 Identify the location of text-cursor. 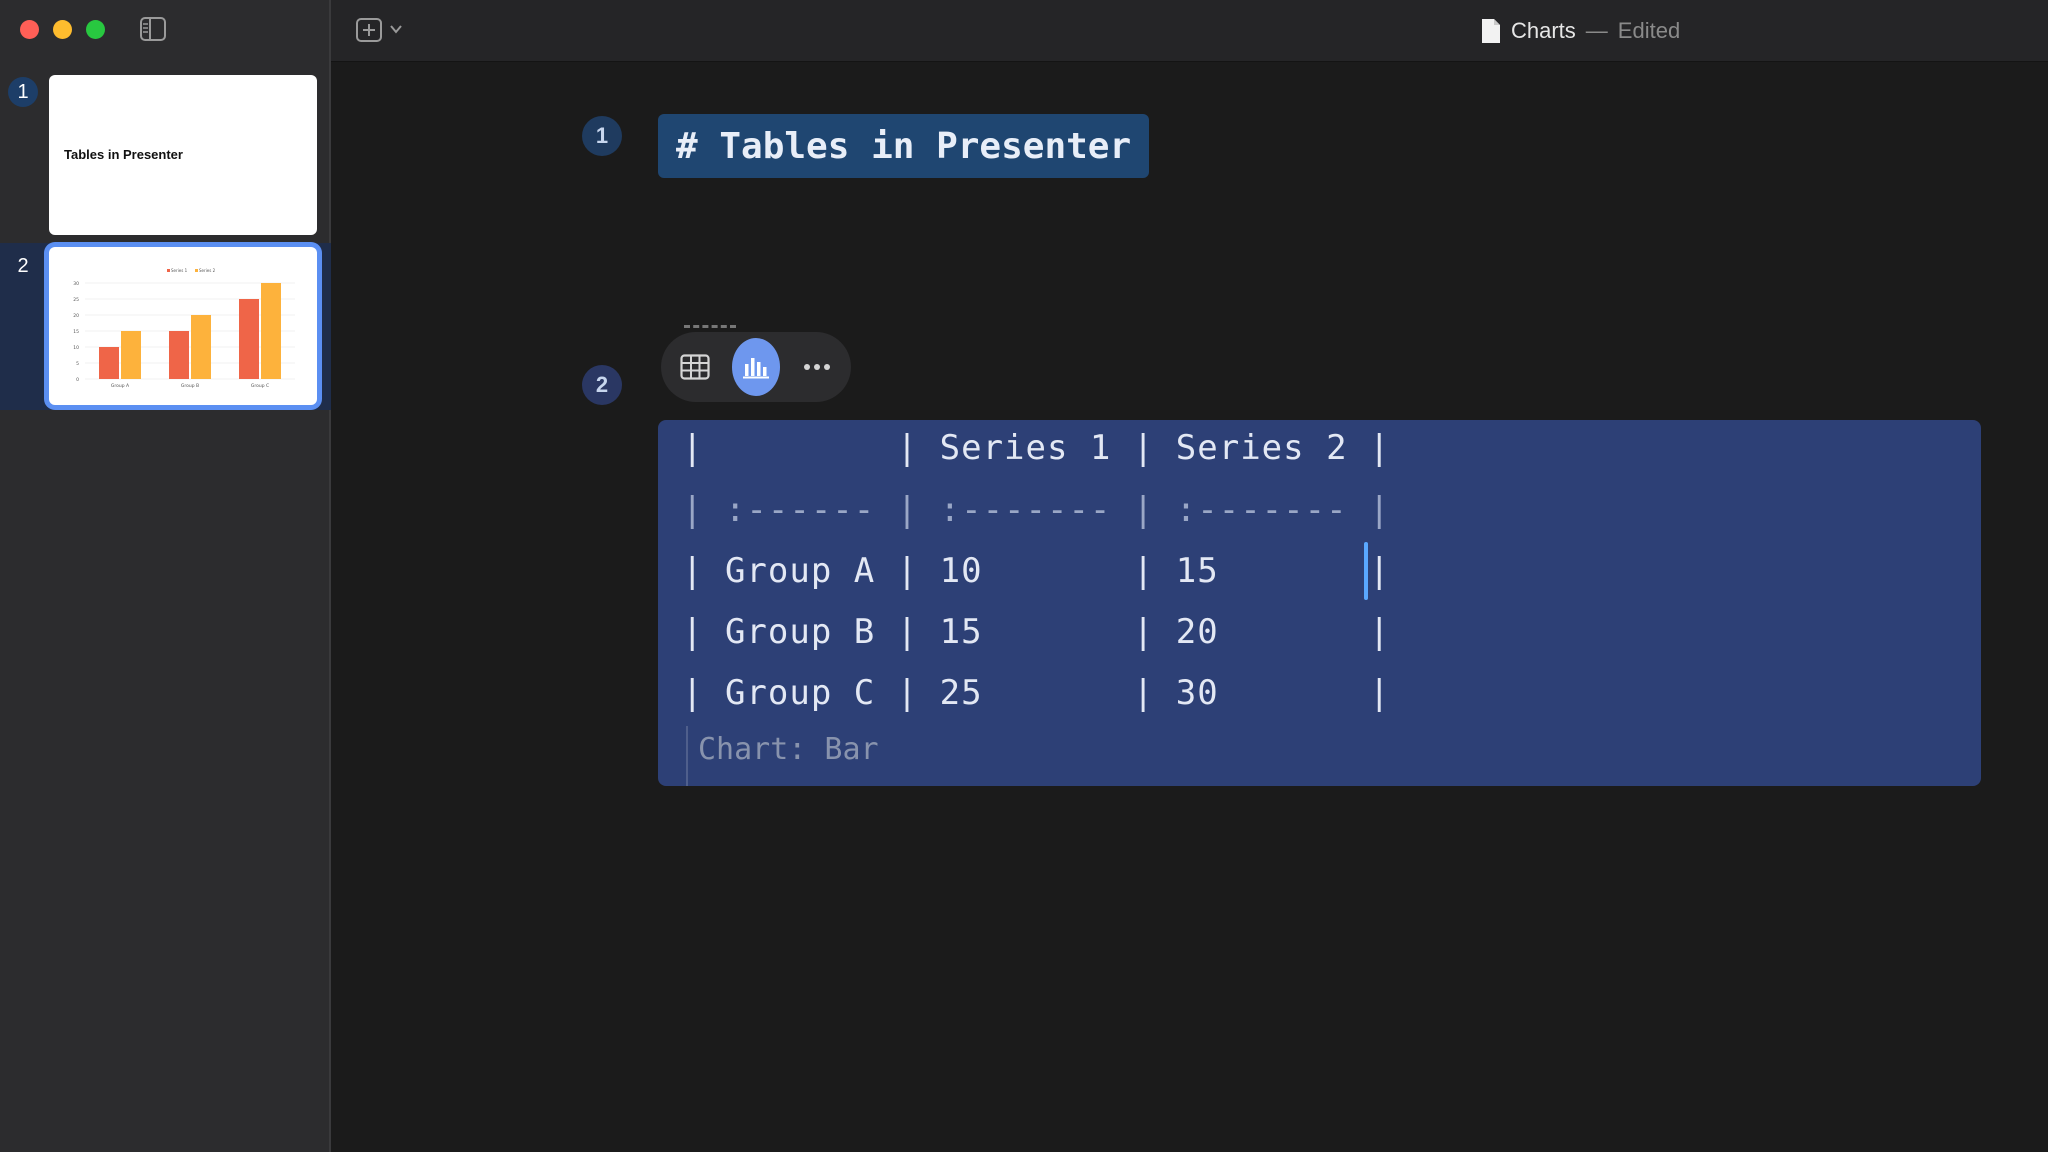
(1366, 571).